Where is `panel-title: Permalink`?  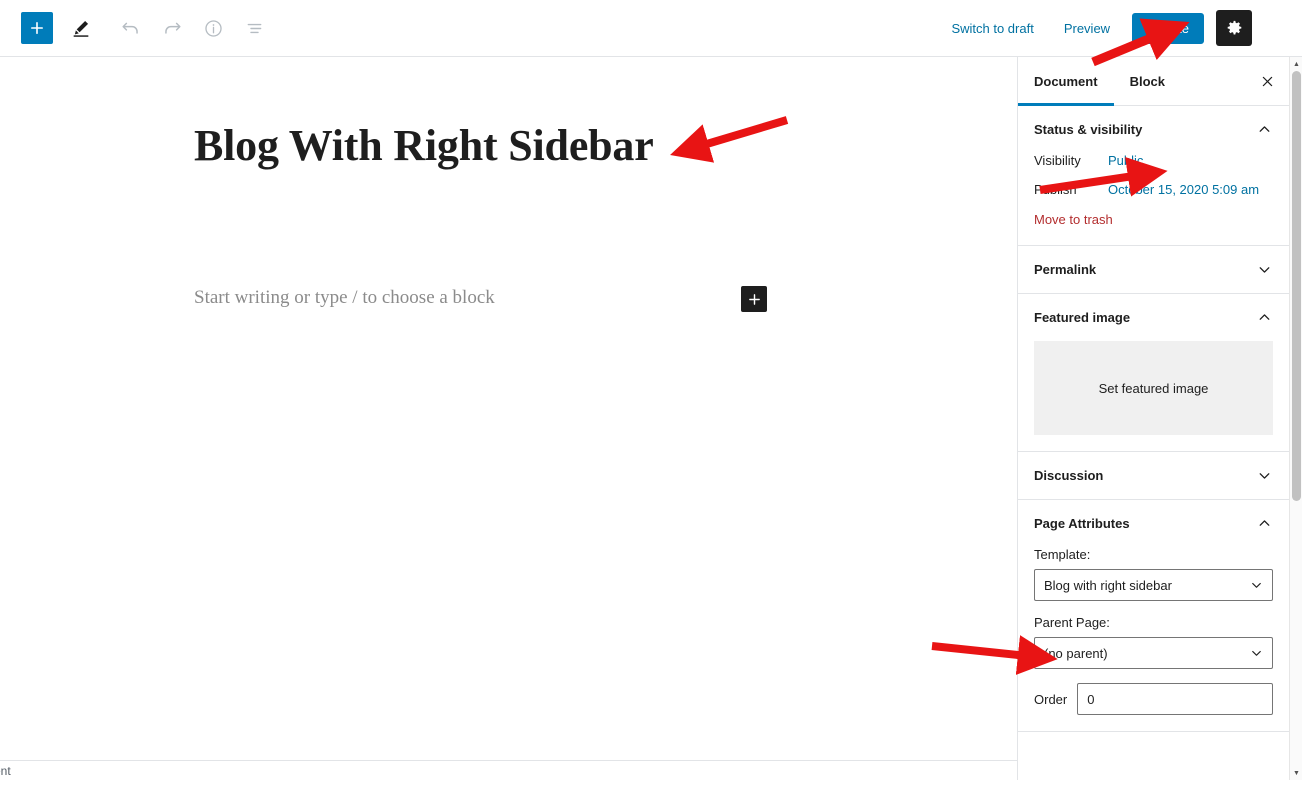 panel-title: Permalink is located at coordinates (1065, 269).